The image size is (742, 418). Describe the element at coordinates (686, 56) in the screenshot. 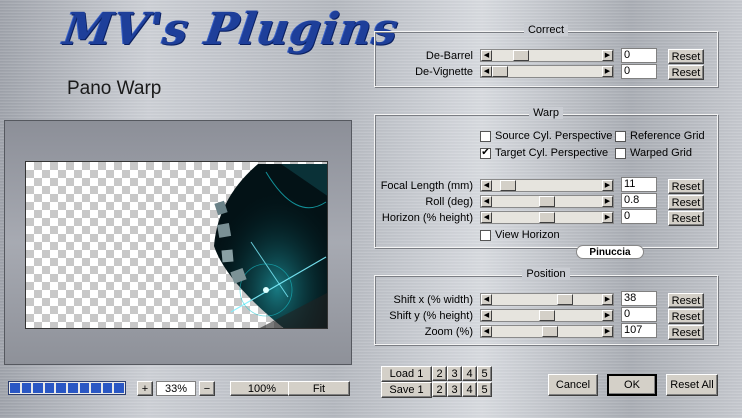

I see `de-barrel-reset-button: Reset` at that location.